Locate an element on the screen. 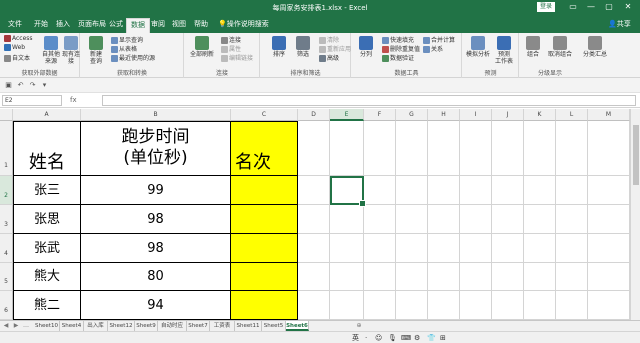 The image size is (640, 343). time-cell: 80 is located at coordinates (156, 277).